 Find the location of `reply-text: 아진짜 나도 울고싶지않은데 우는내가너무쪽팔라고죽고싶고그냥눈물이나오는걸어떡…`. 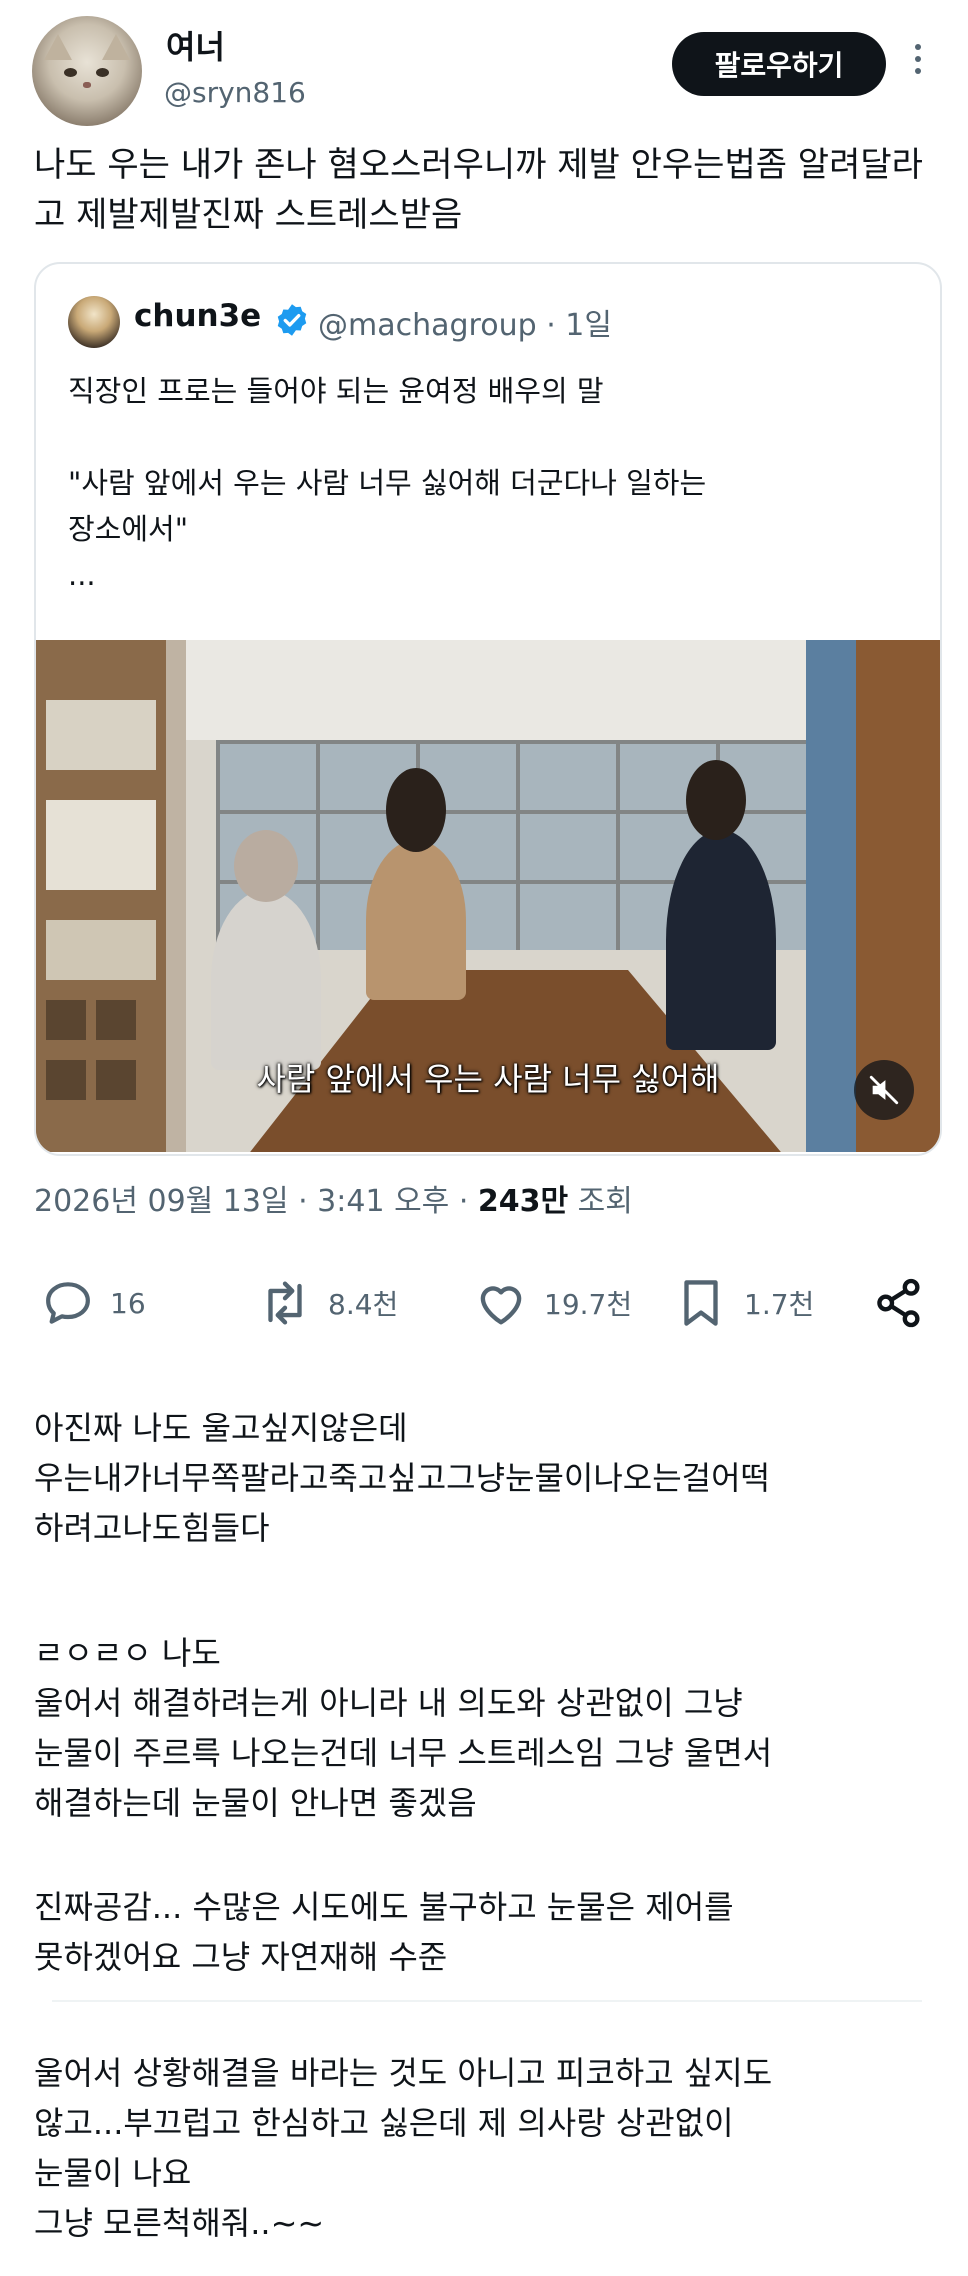

reply-text: 아진짜 나도 울고싶지않은데 우는내가너무쪽팔라고죽고싶고그냥눈물이나오는걸어떡… is located at coordinates (484, 1478).